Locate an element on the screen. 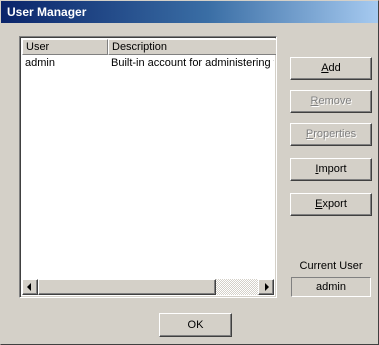 The height and width of the screenshot is (345, 379). properties-button: Properties is located at coordinates (331, 134).